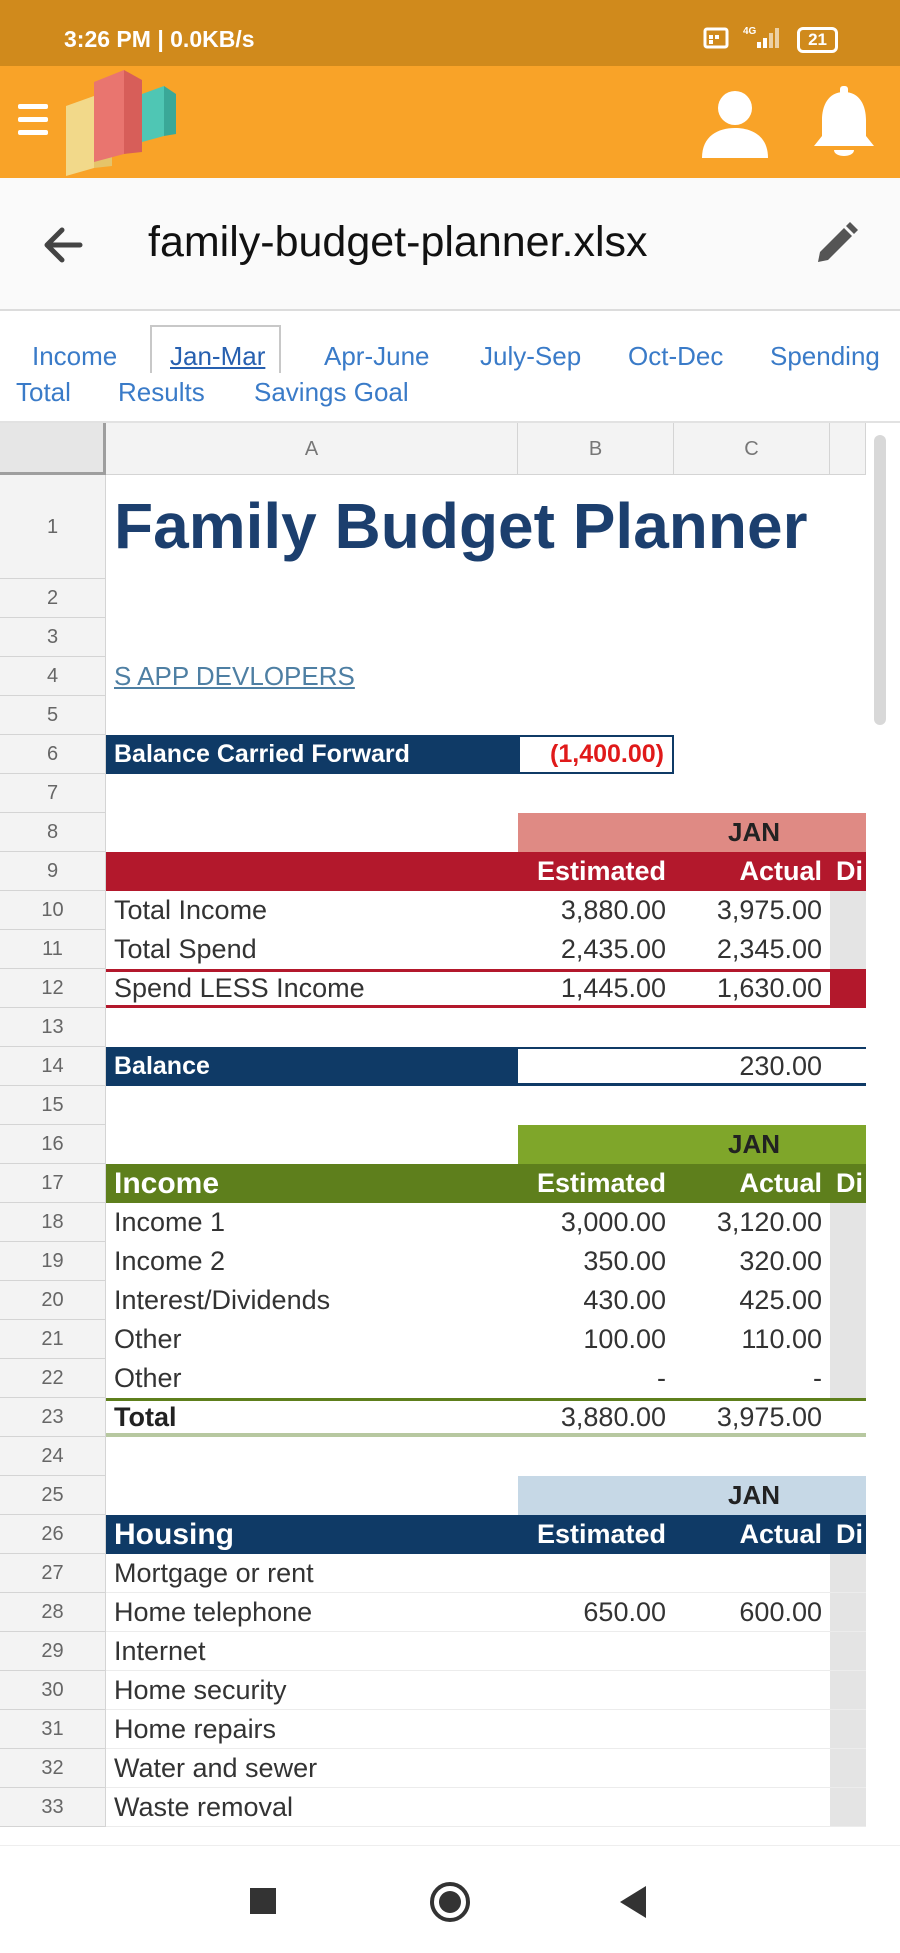 The image size is (900, 1953). What do you see at coordinates (735, 123) in the screenshot?
I see `user-icon` at bounding box center [735, 123].